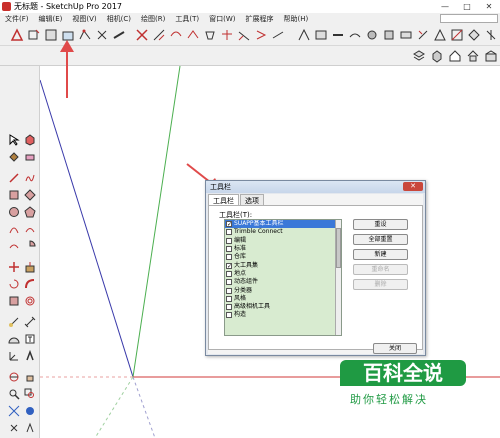 The height and width of the screenshot is (438, 500). I want to click on toolbar-list-item: 标准, so click(283, 249).